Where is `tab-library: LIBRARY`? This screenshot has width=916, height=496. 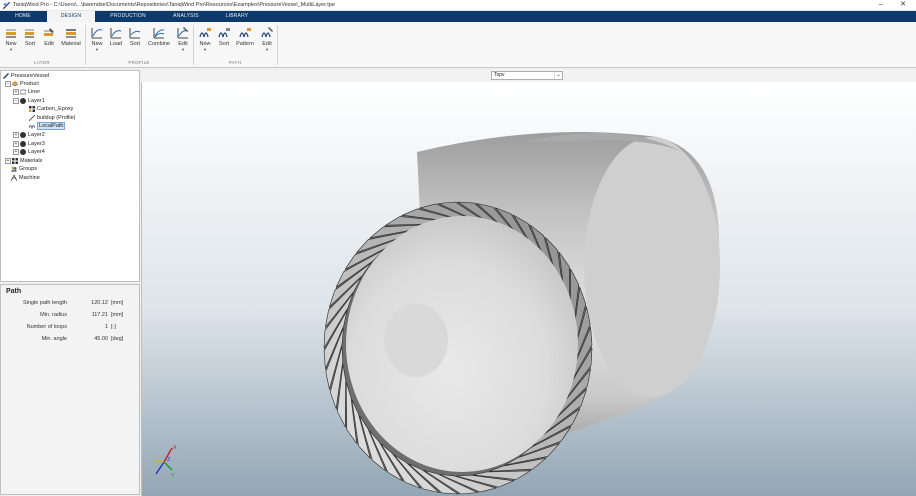 tab-library: LIBRARY is located at coordinates (237, 16).